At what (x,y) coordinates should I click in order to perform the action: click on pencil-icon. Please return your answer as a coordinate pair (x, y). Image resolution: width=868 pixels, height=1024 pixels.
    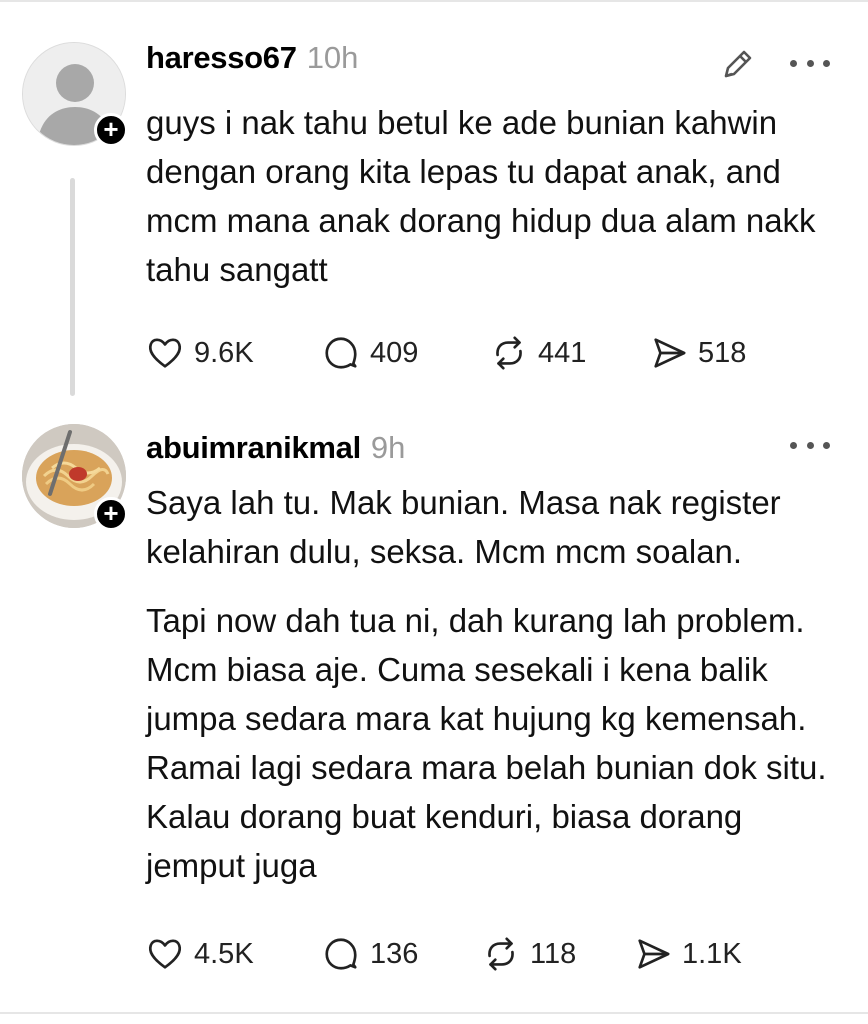
    Looking at the image, I should click on (738, 64).